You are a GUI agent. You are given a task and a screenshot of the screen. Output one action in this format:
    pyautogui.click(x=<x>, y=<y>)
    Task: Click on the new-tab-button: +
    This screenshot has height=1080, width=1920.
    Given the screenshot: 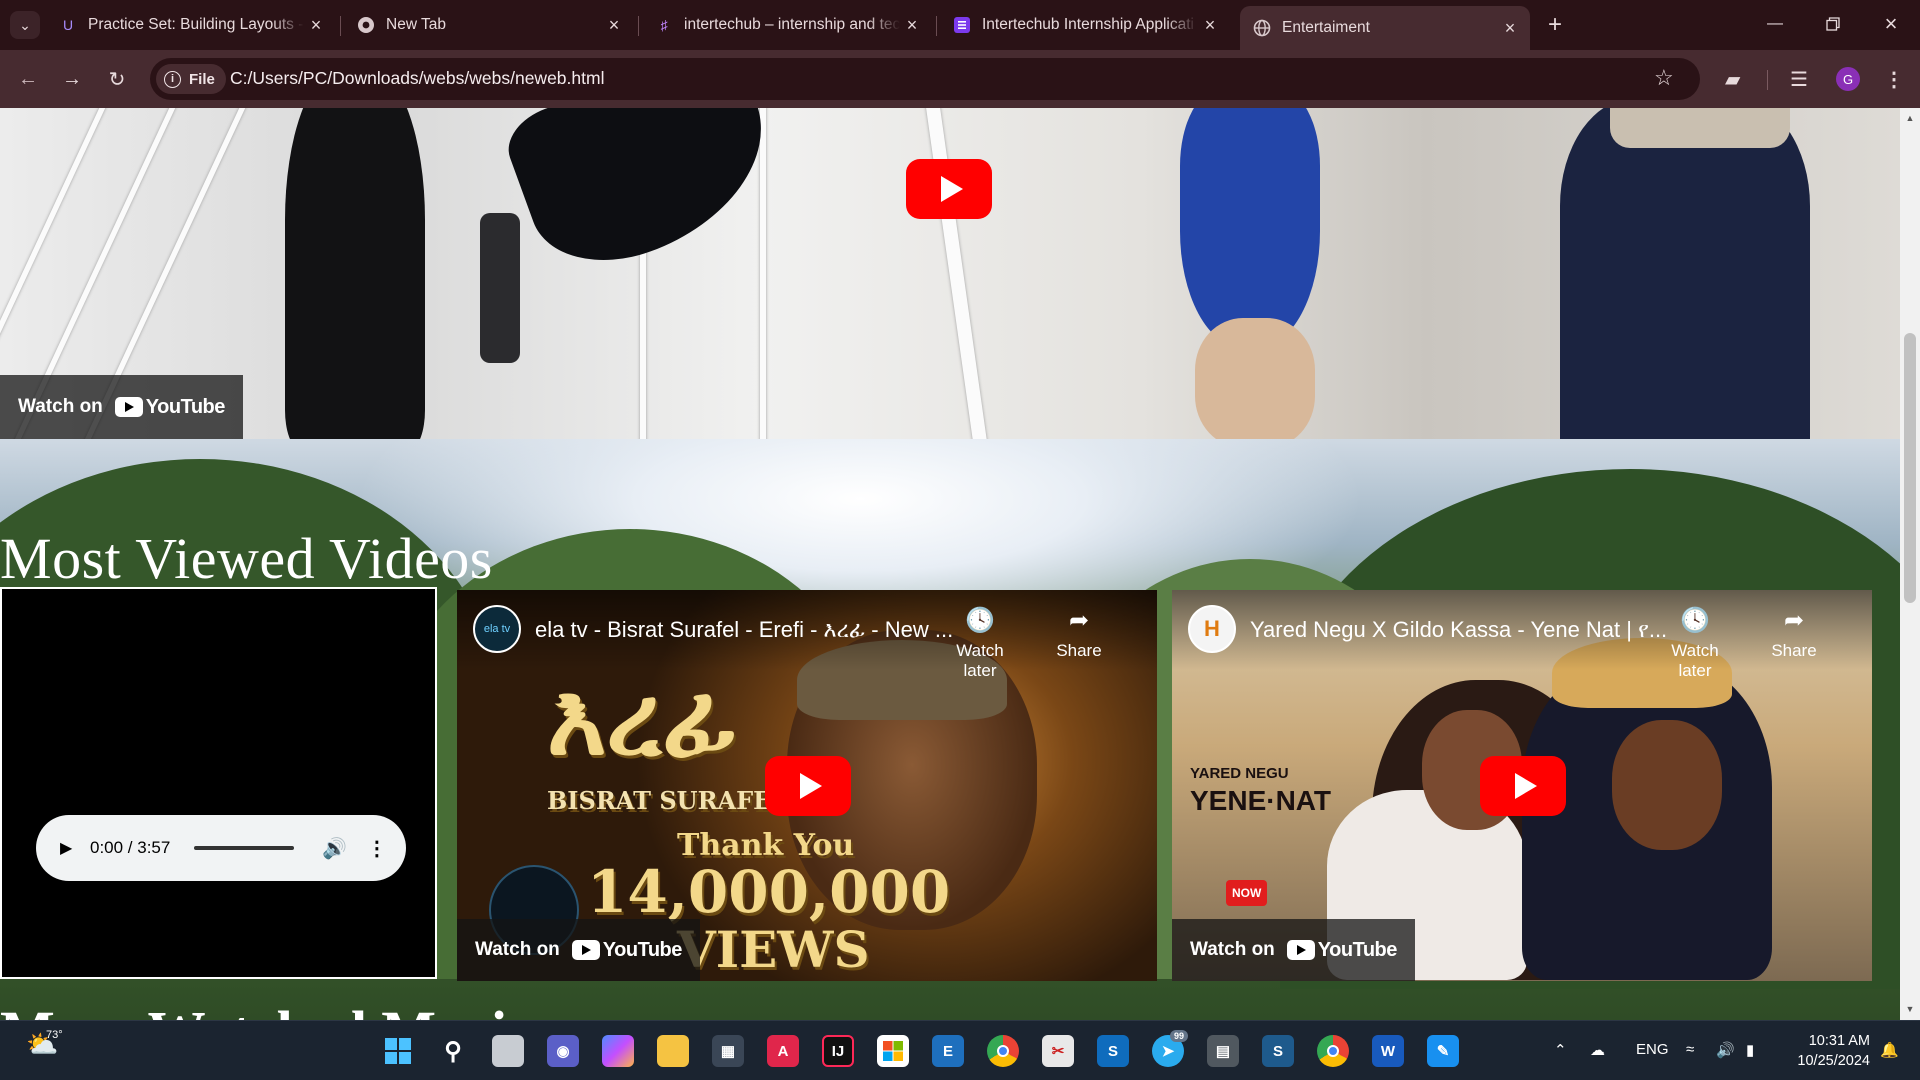 What is the action you would take?
    pyautogui.click(x=1555, y=25)
    